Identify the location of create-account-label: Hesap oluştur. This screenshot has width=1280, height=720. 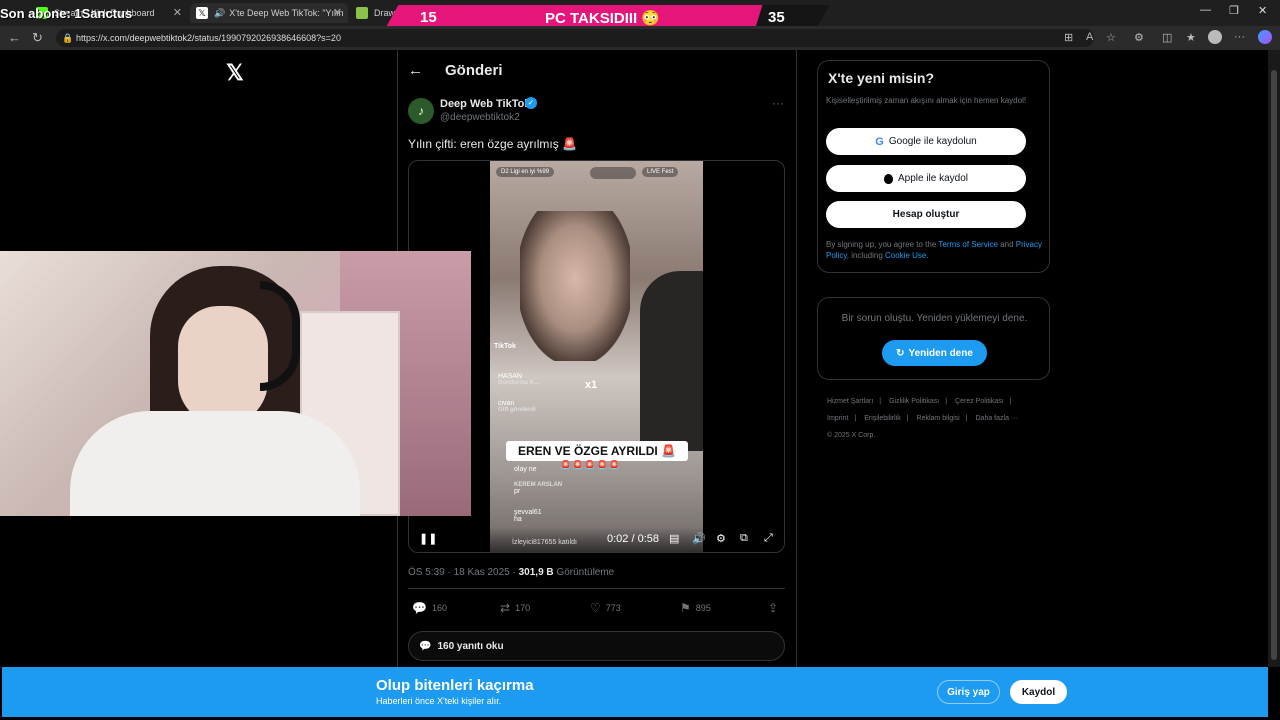
(926, 214).